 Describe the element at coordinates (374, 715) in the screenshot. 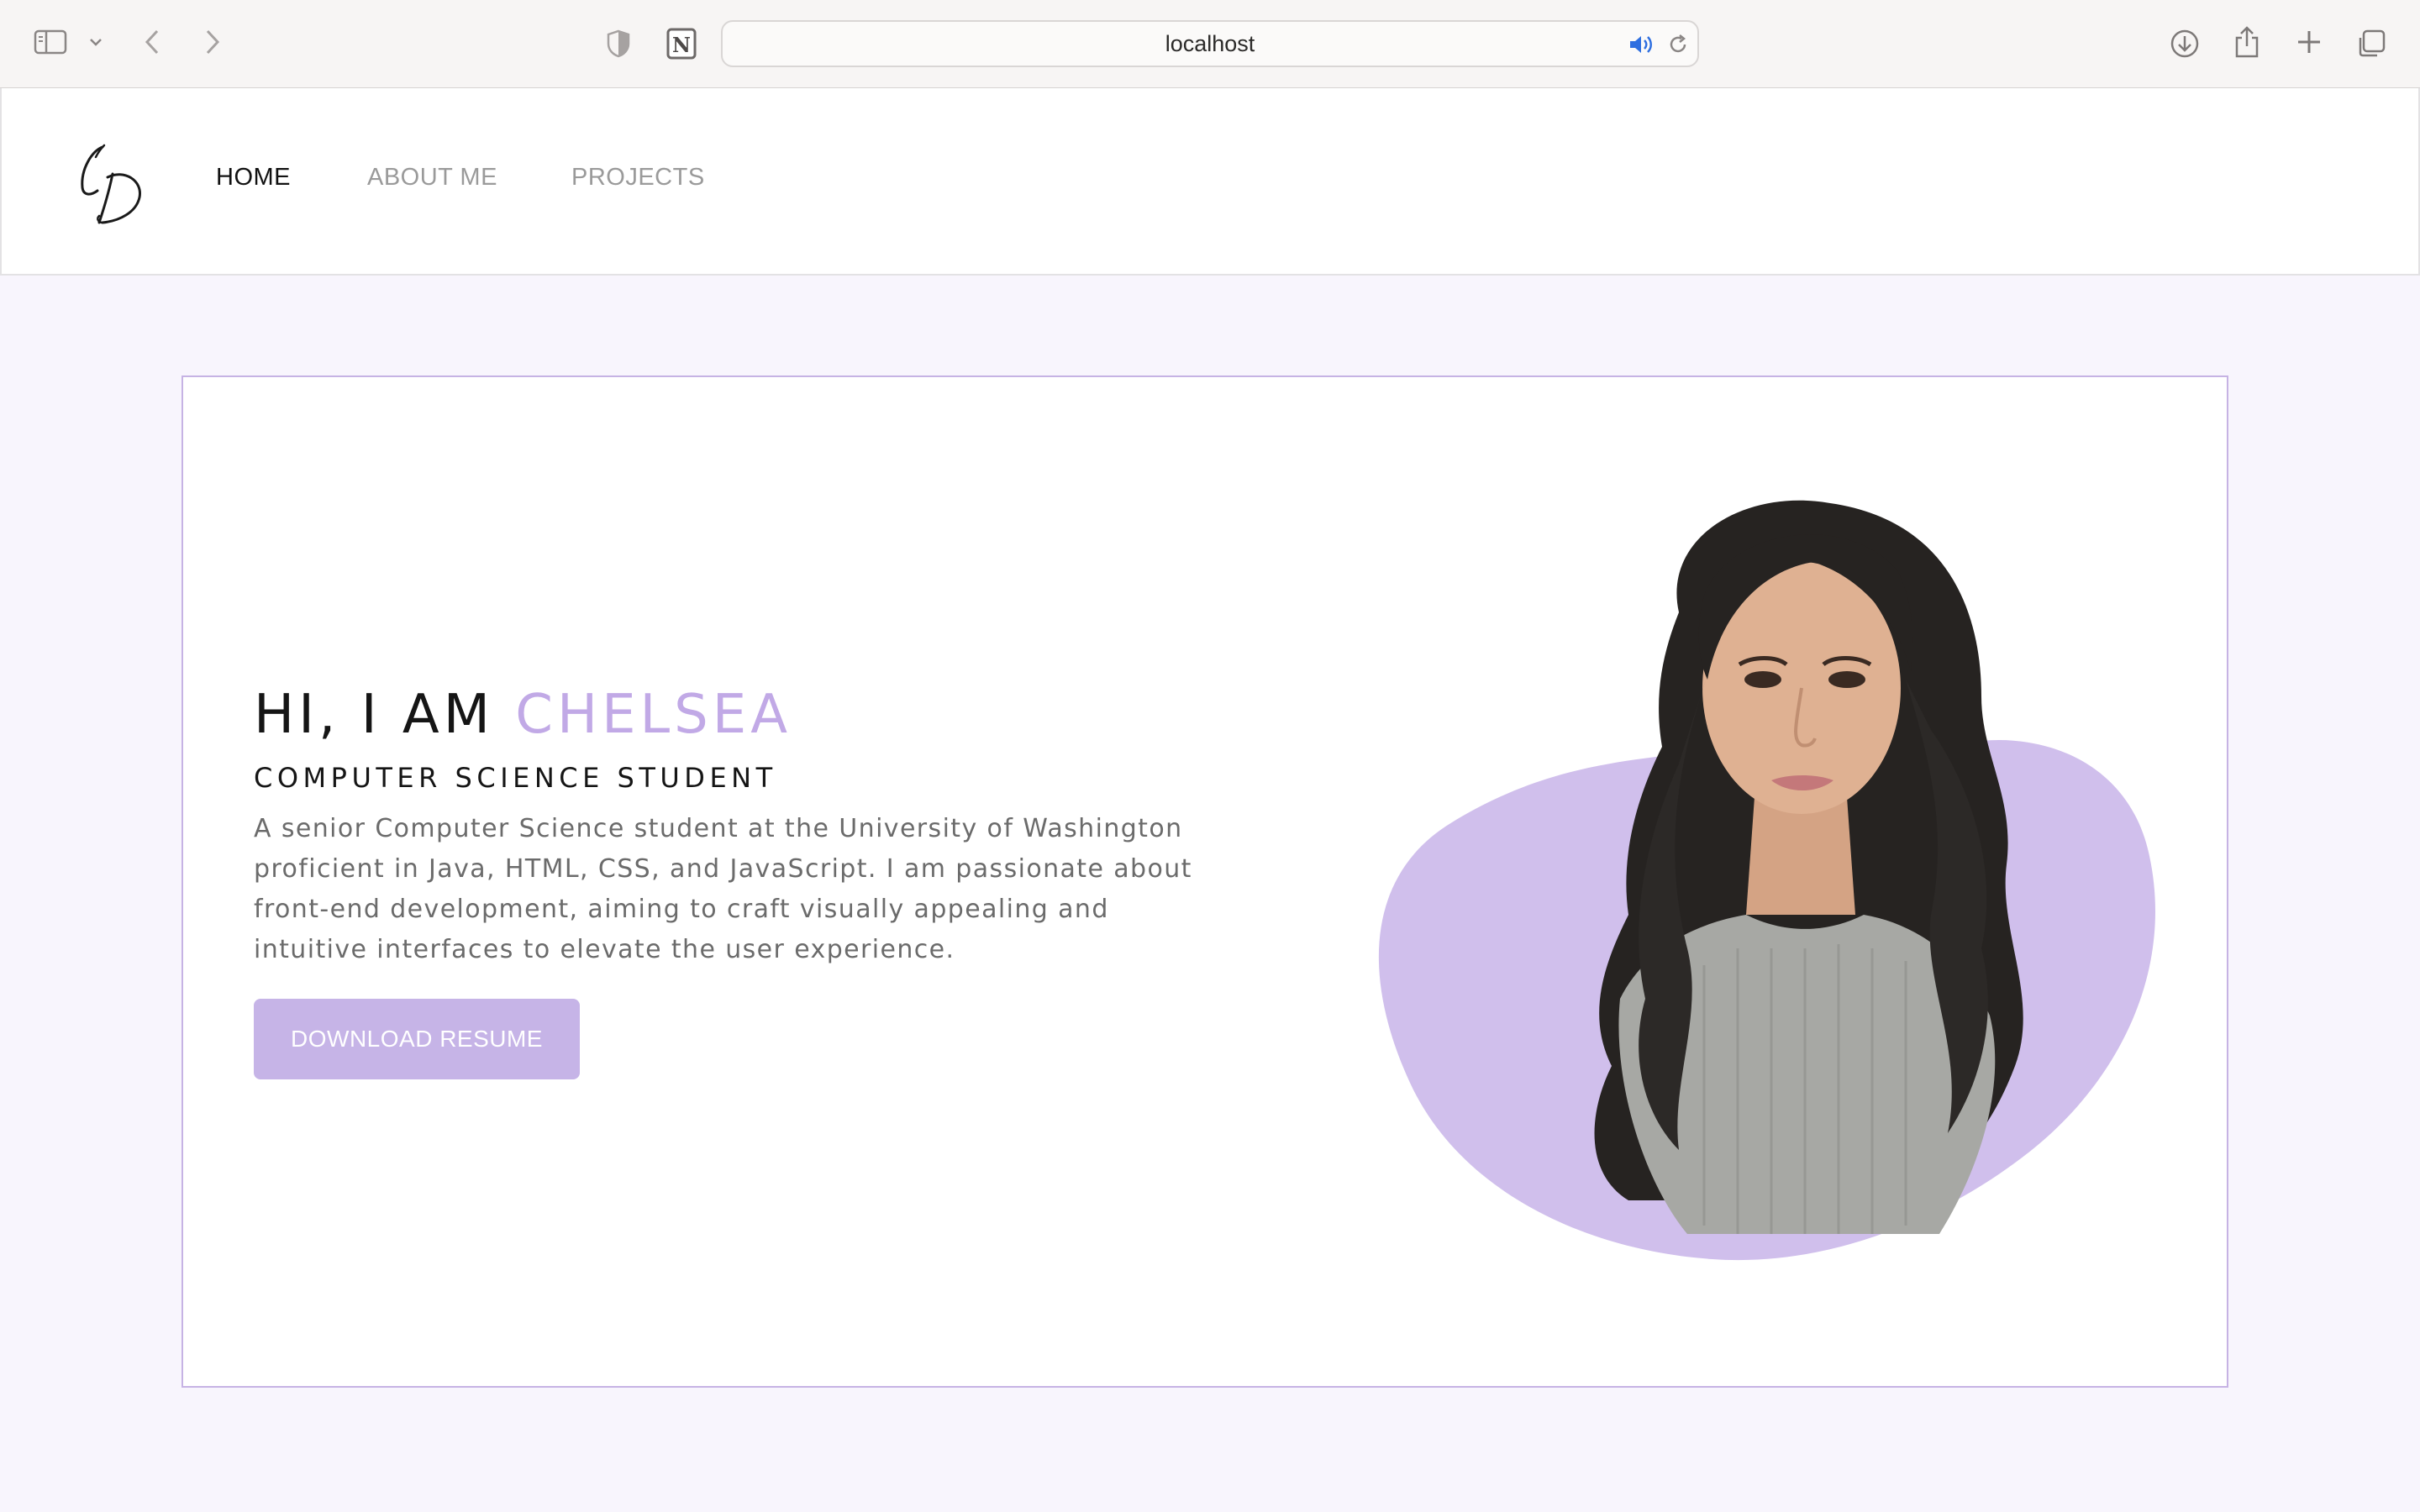

I see `hero-greeting: HI, I AM` at that location.